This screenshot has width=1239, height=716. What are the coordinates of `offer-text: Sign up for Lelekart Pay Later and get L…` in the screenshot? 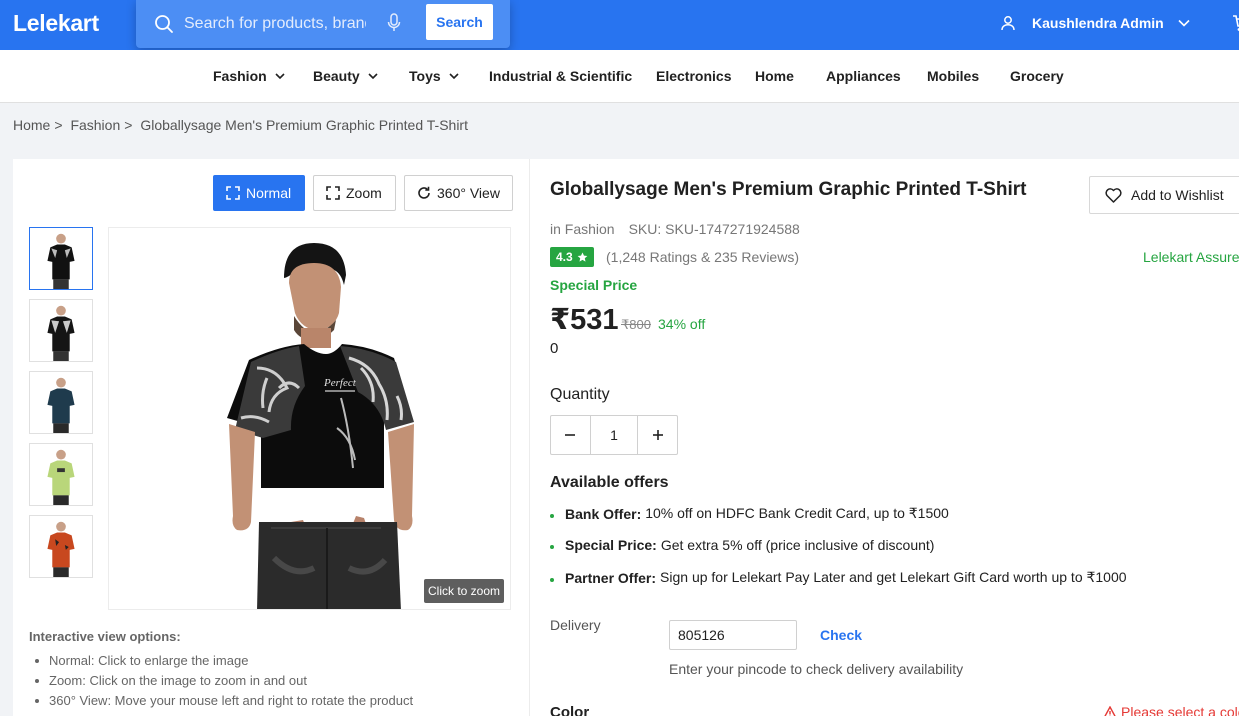 It's located at (893, 577).